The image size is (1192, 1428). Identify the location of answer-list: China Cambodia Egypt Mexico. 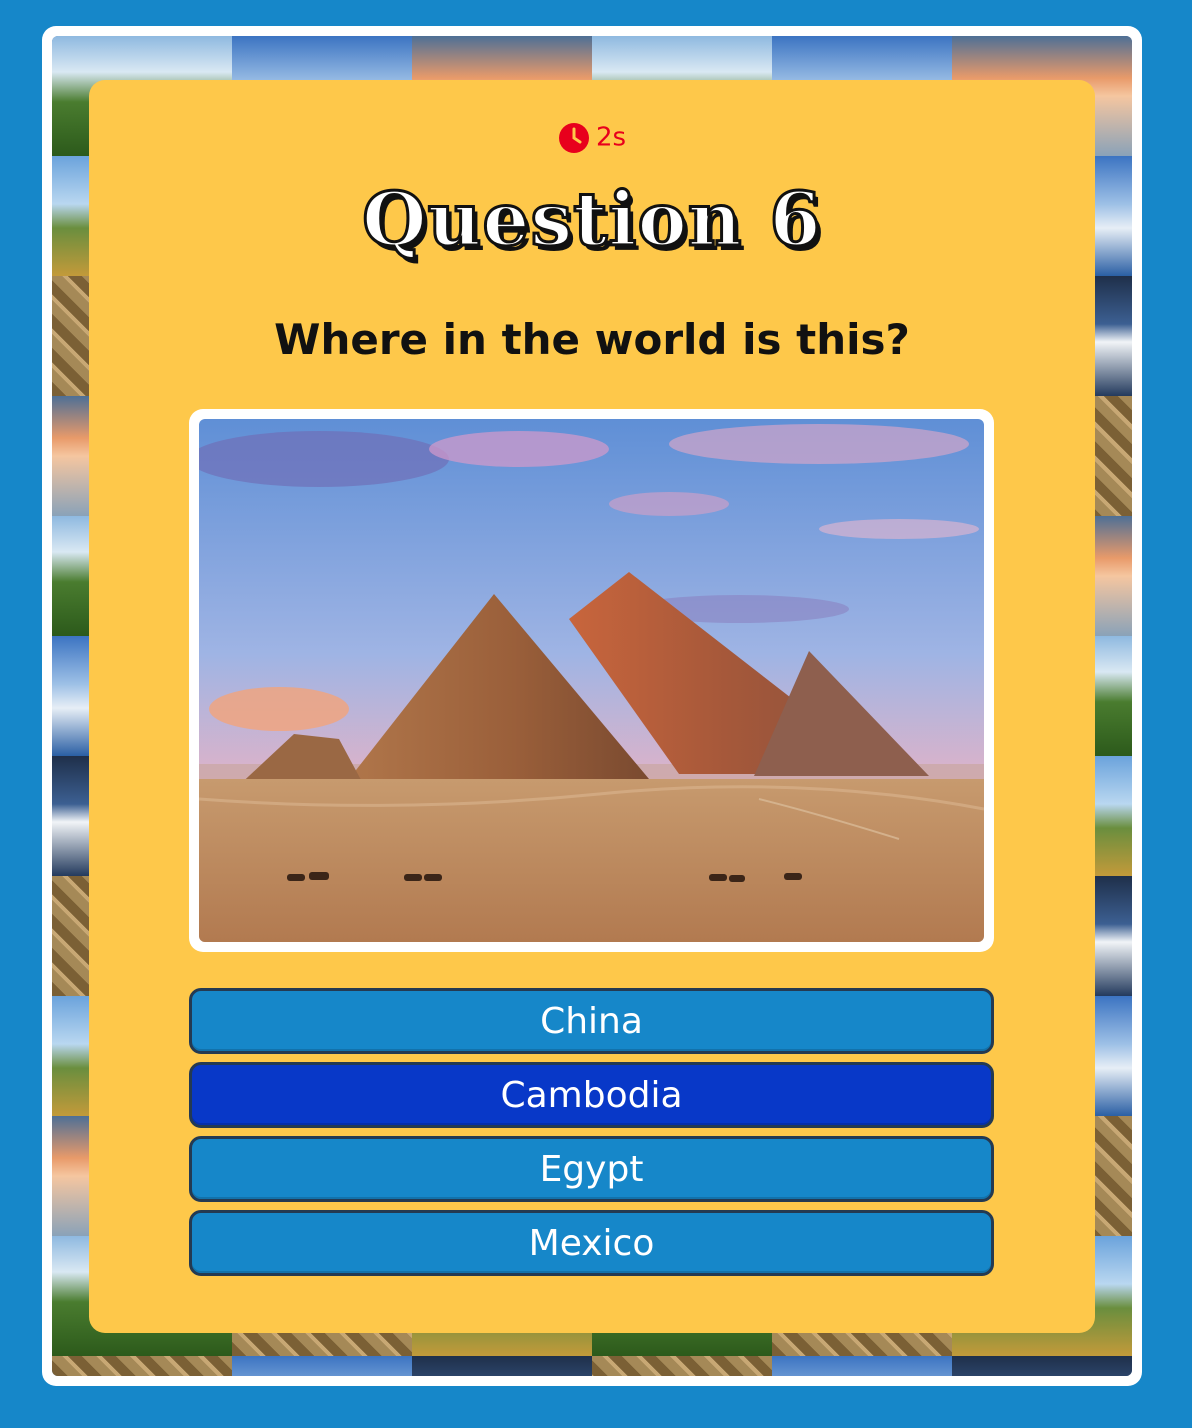
(591, 1136).